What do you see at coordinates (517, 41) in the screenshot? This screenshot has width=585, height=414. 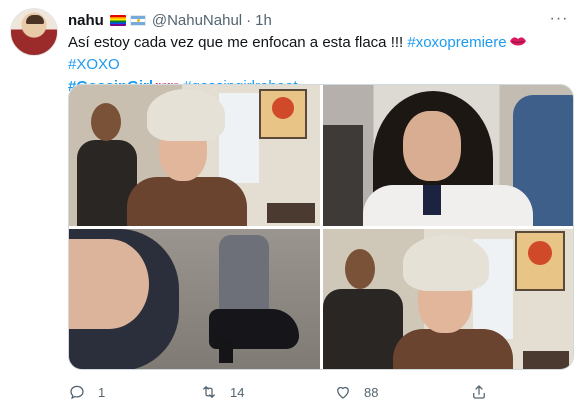 I see `lips-icon` at bounding box center [517, 41].